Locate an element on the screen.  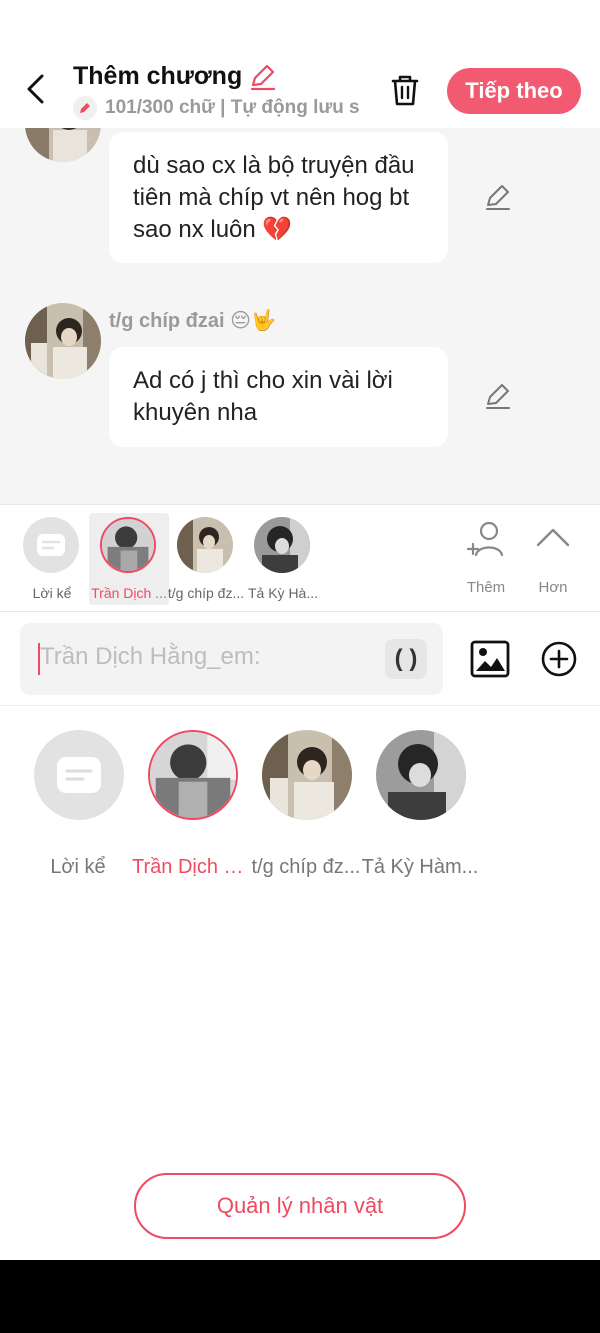
add-character-button: Thêm is located at coordinates (486, 559).